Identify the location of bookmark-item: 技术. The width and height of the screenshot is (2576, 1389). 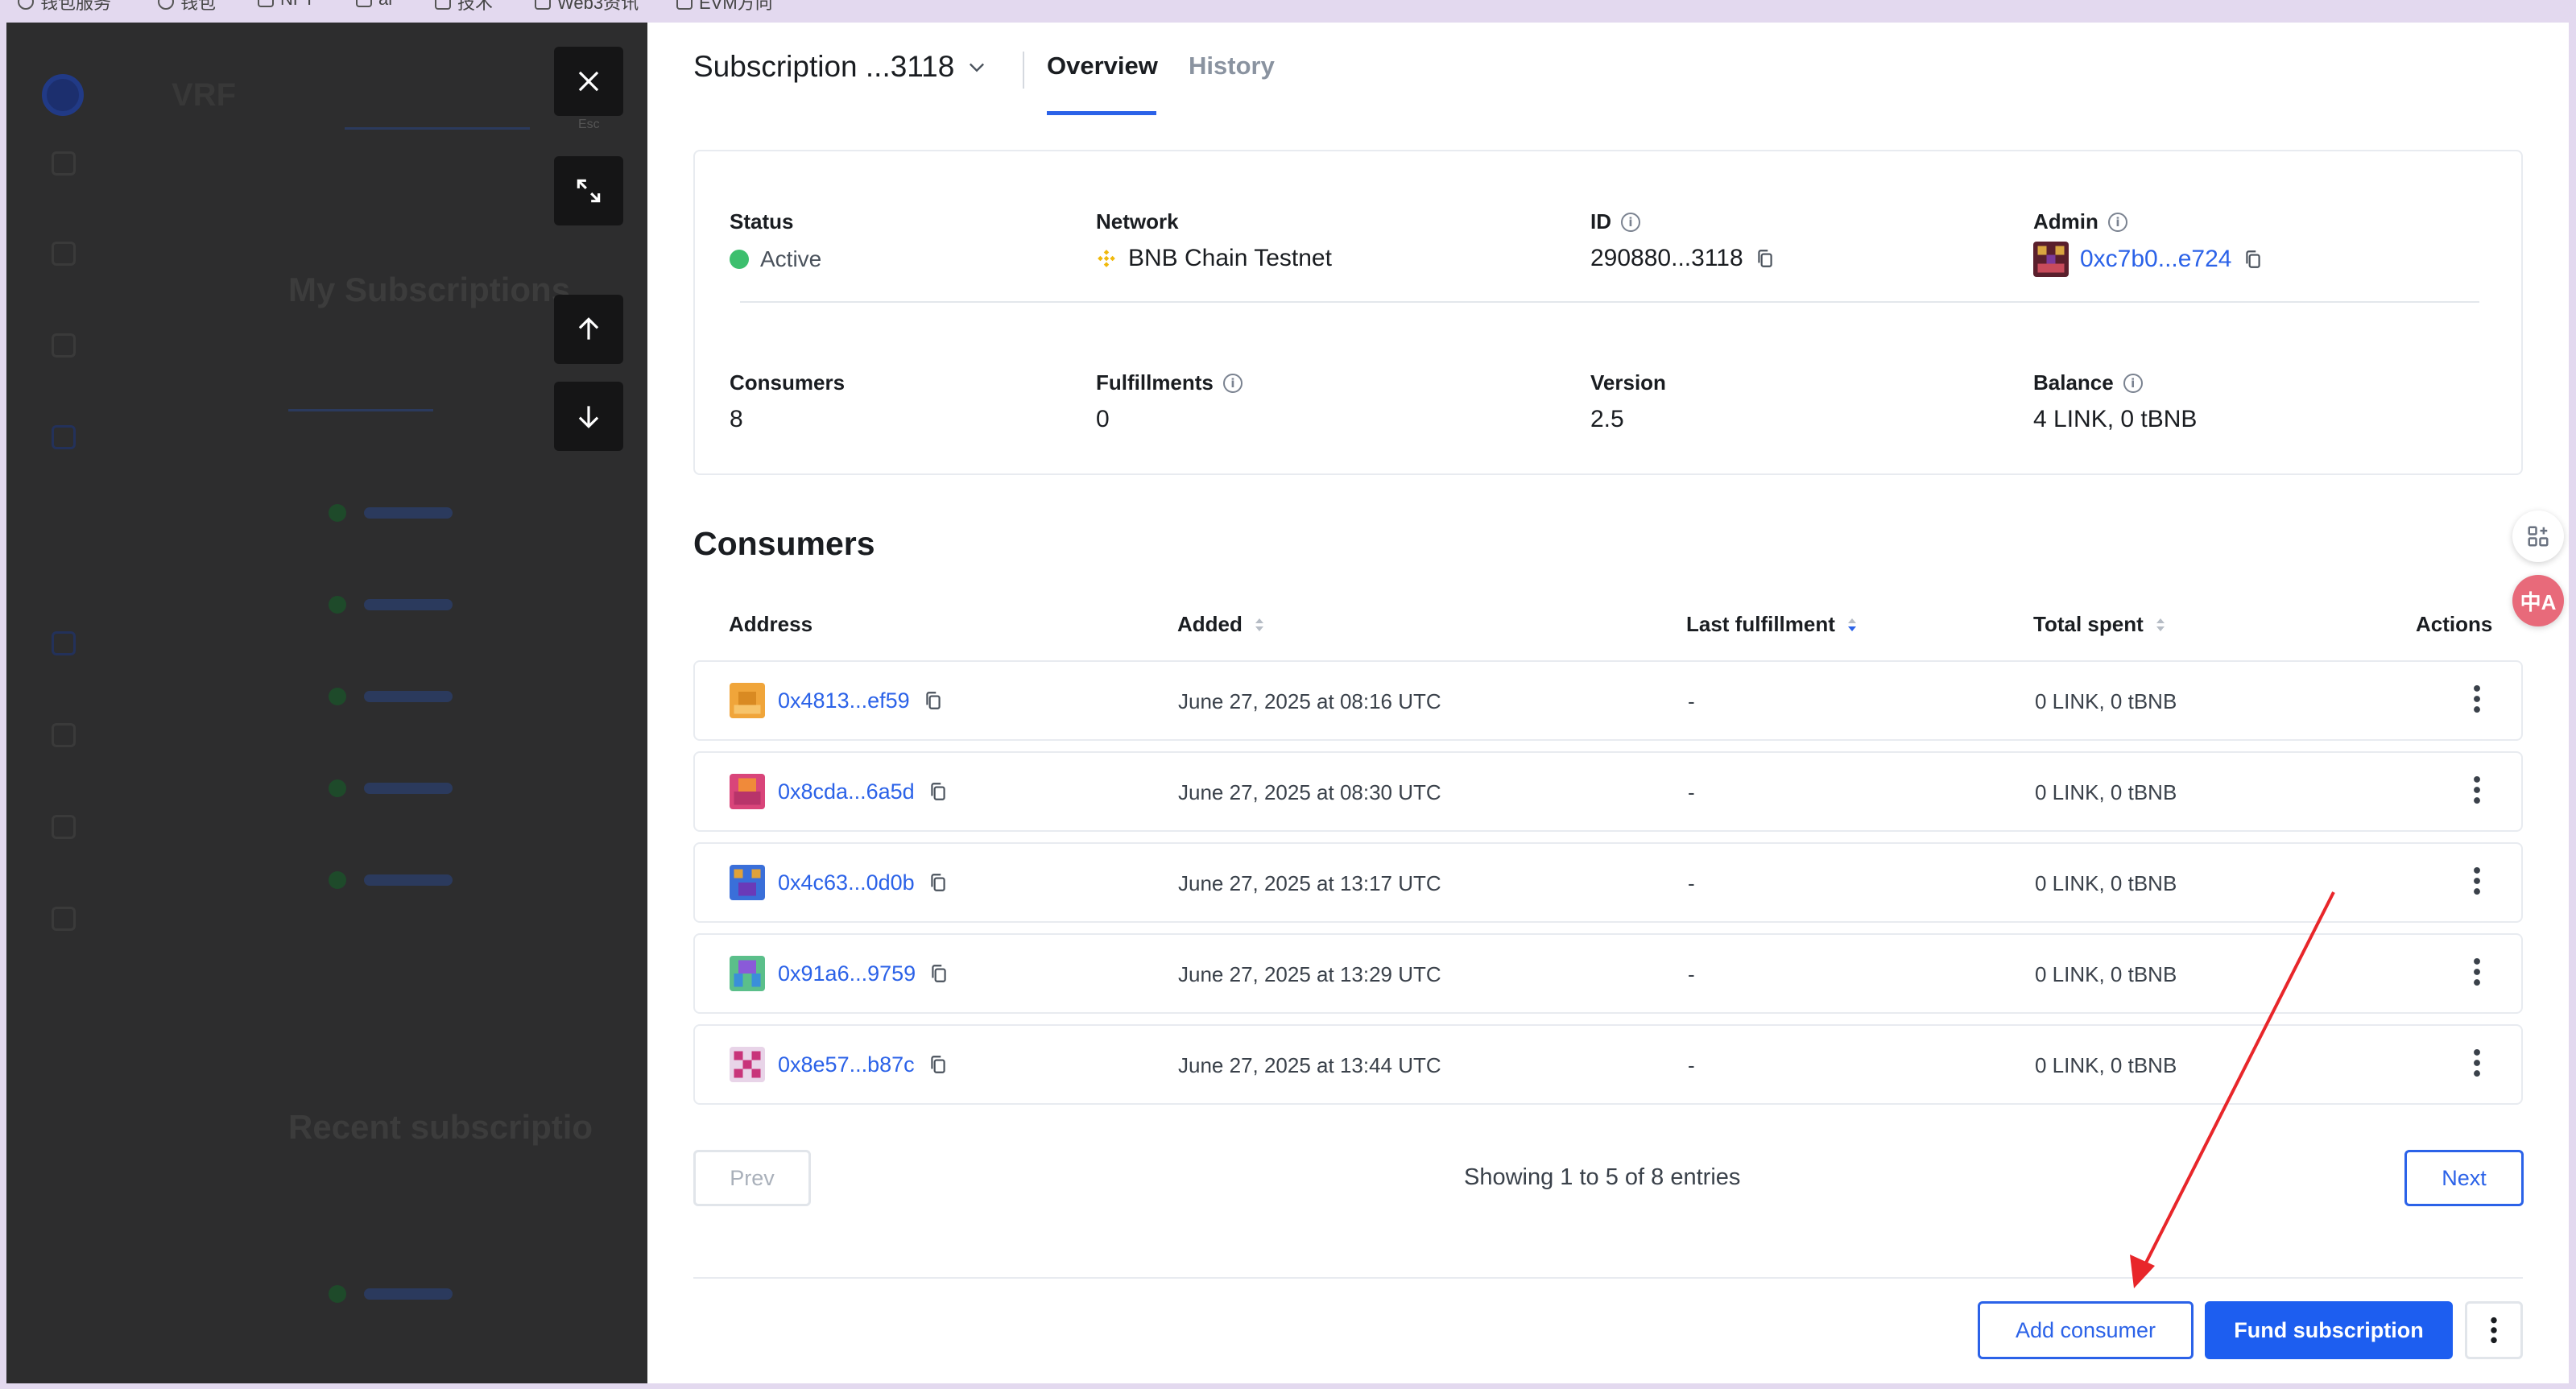
(464, 7).